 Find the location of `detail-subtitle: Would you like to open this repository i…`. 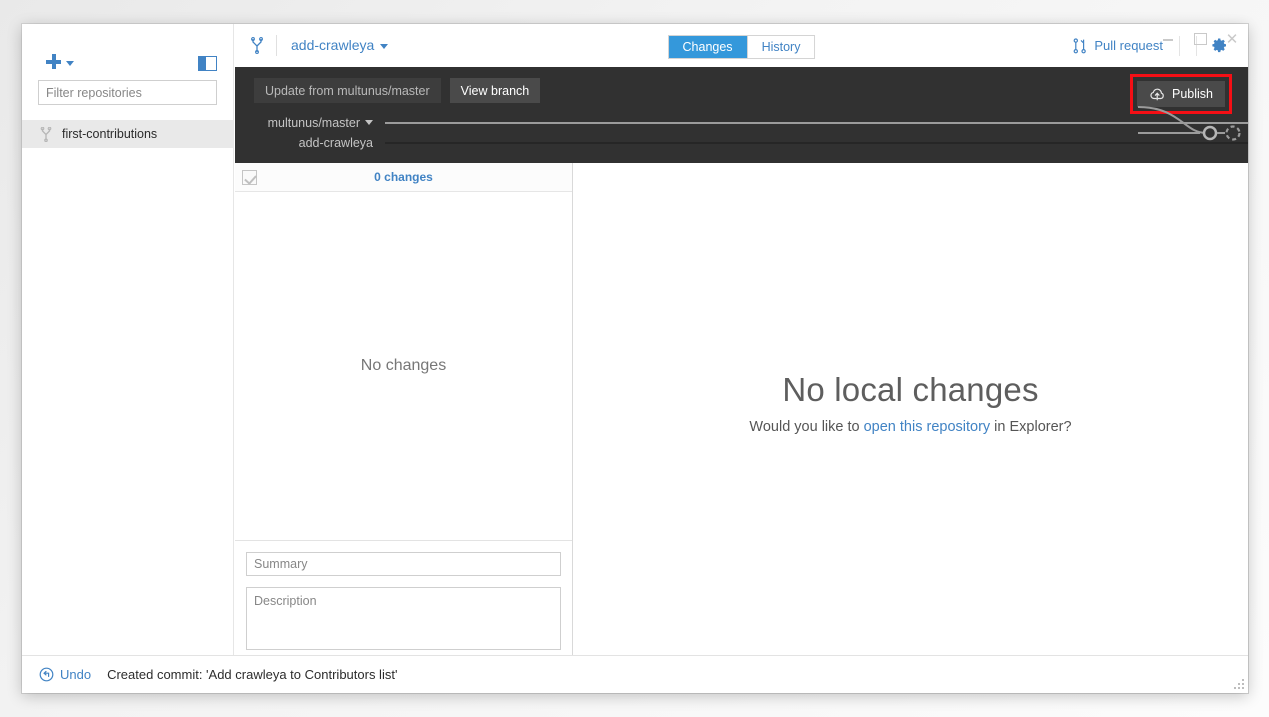

detail-subtitle: Would you like to open this repository i… is located at coordinates (910, 427).